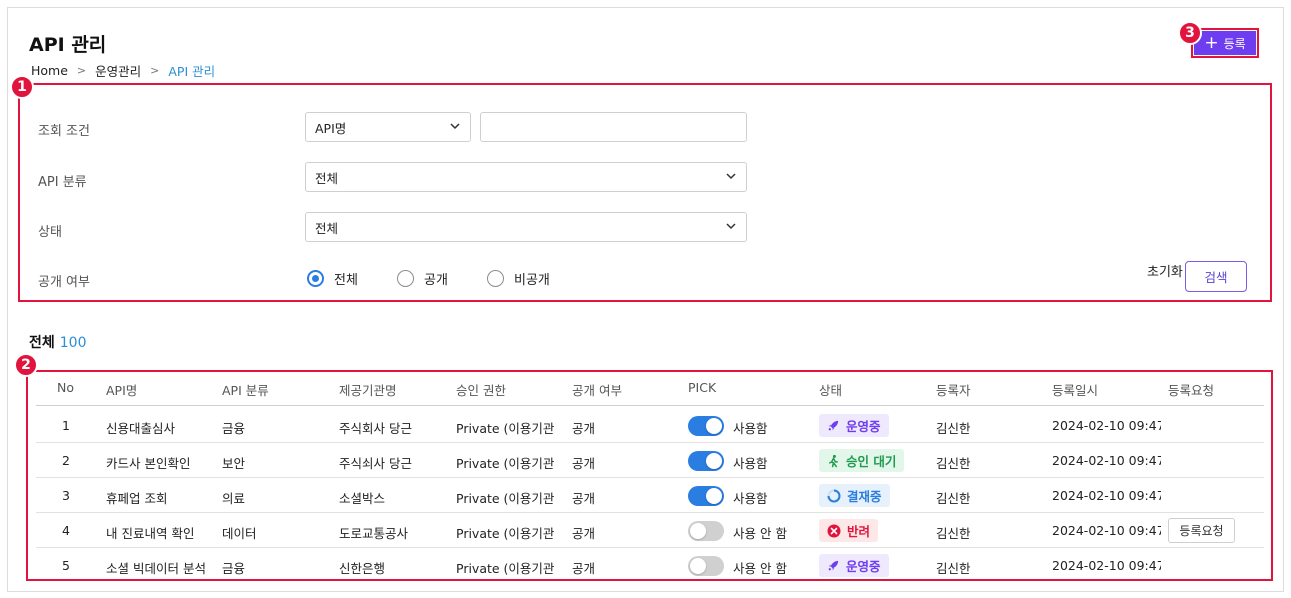  I want to click on breadcrumb: Home > 운영관리 > API 관리, so click(123, 70).